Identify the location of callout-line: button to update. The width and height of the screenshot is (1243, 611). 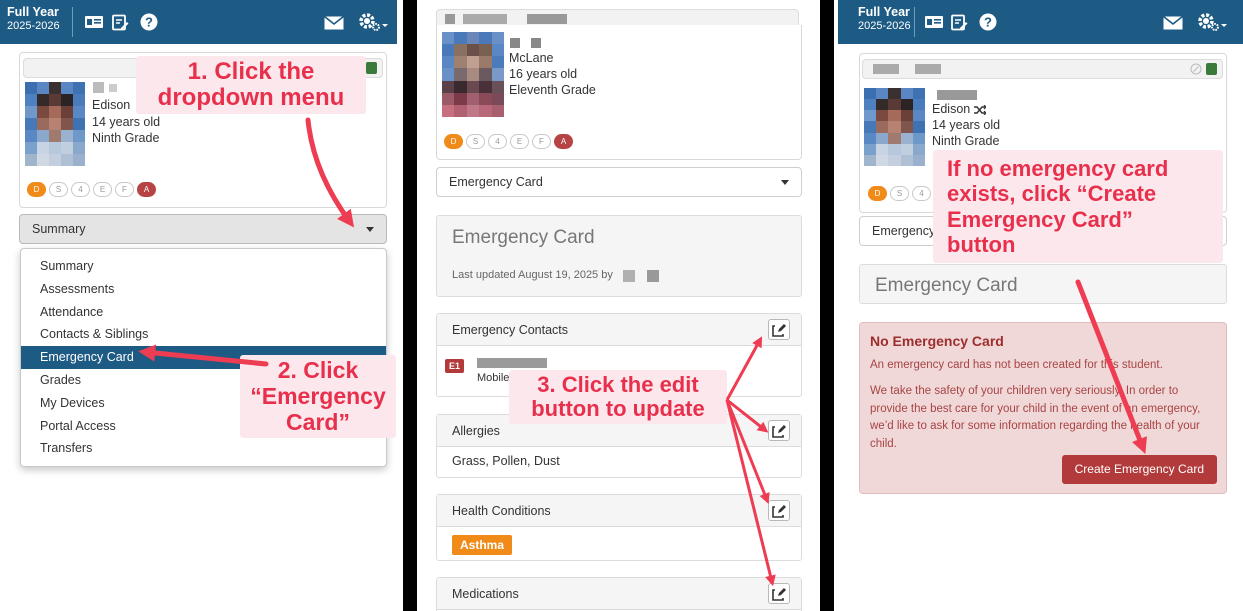
(618, 408).